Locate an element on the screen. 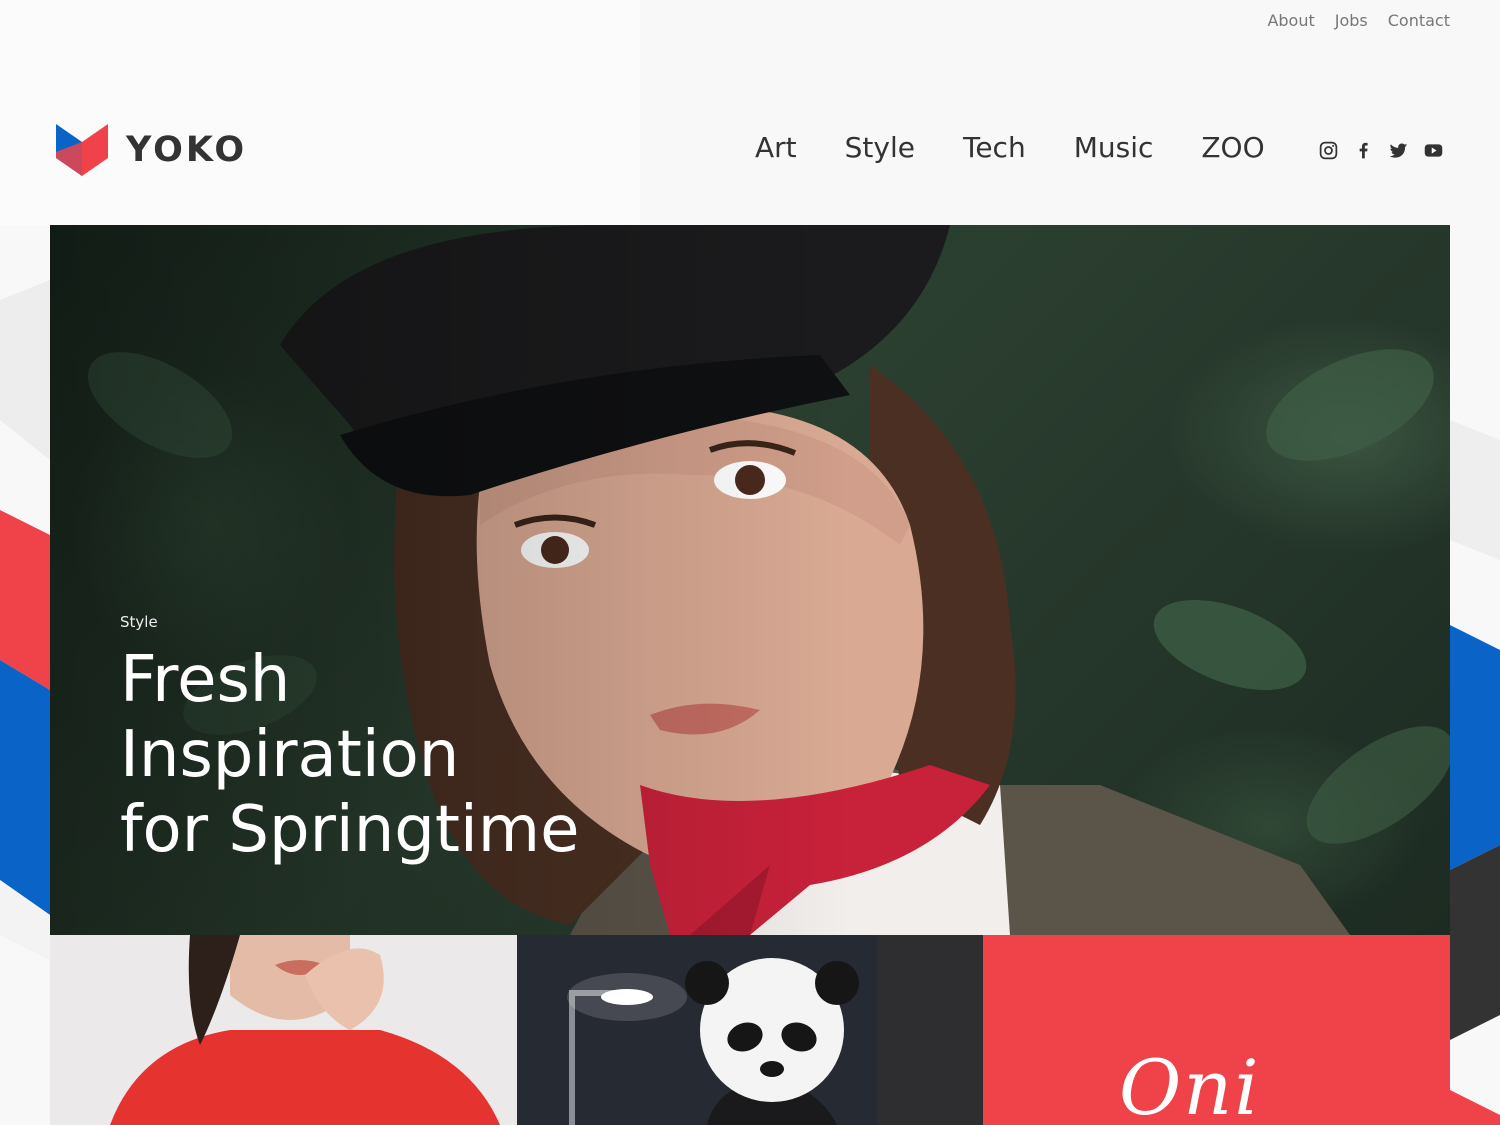  article-tile-woman is located at coordinates (283, 1030).